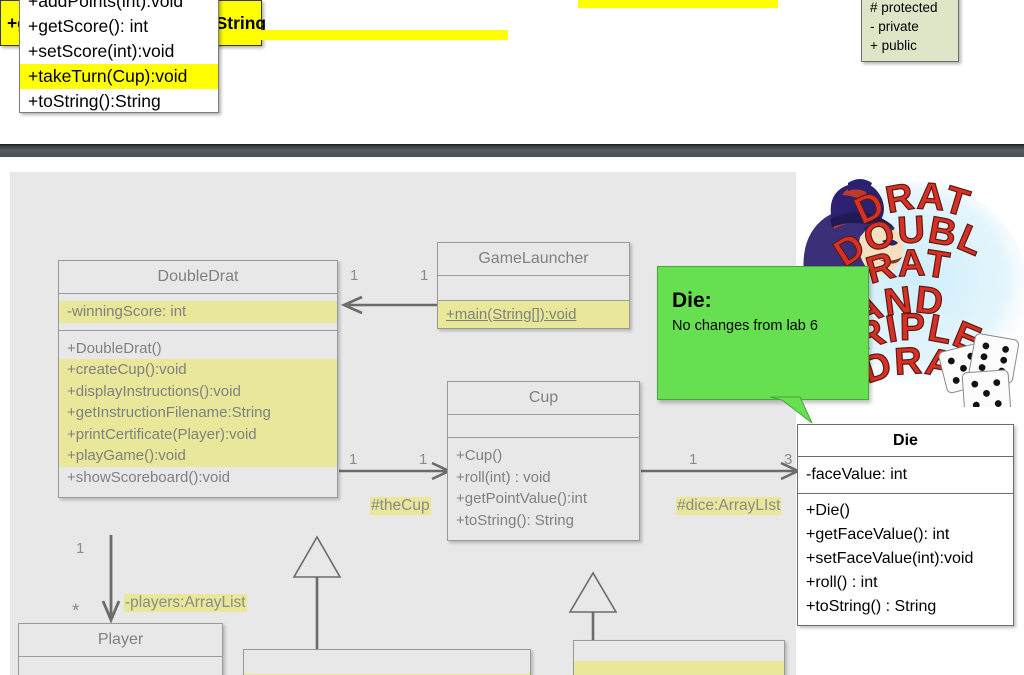 The height and width of the screenshot is (675, 1024). What do you see at coordinates (377, 35) in the screenshot?
I see `yellow-highlight-underlay` at bounding box center [377, 35].